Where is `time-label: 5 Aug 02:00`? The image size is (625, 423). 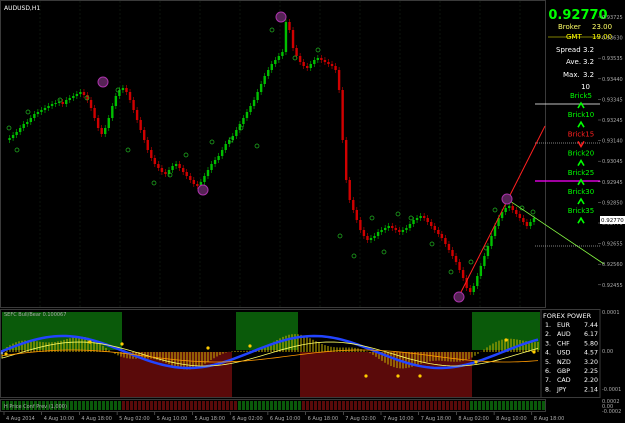 time-label: 5 Aug 02:00 is located at coordinates (134, 419).